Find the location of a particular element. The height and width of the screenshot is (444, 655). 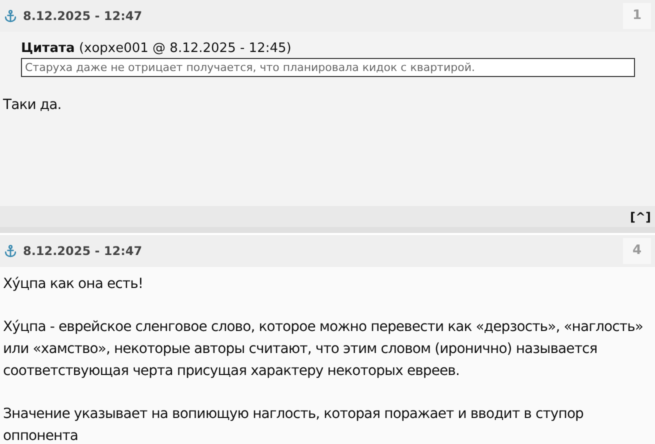

post-number: 1 is located at coordinates (637, 16).